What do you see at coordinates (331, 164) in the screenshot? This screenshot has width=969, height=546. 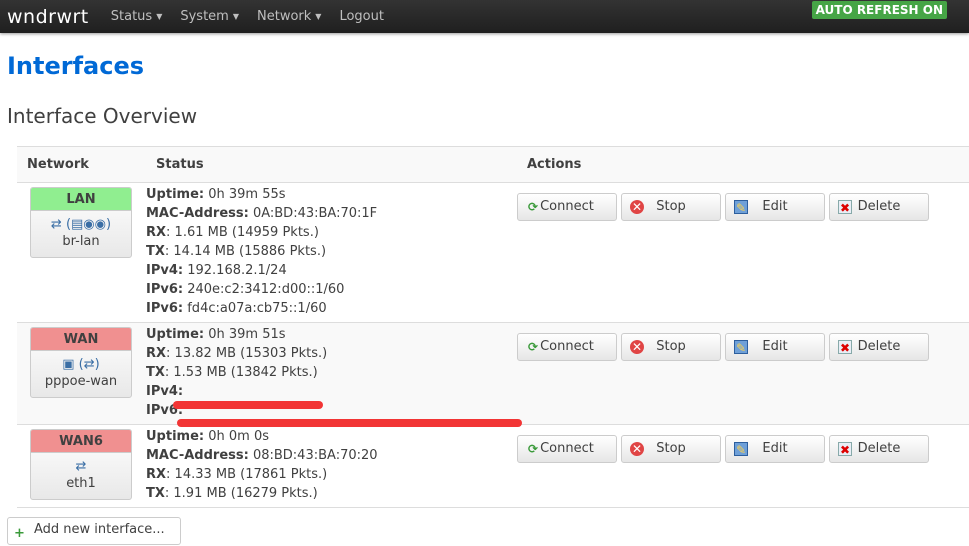 I see `col-status: Status` at bounding box center [331, 164].